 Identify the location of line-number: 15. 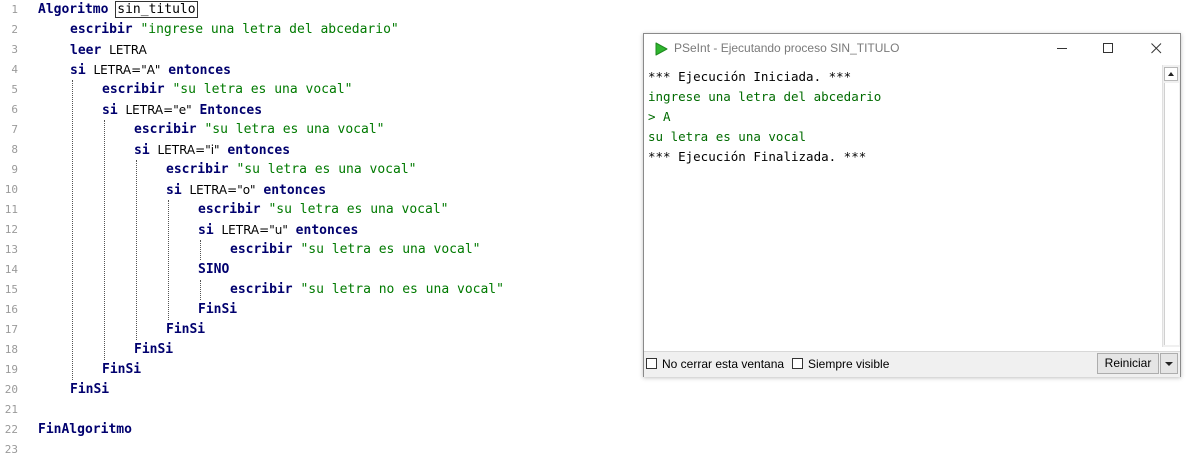
(11, 289).